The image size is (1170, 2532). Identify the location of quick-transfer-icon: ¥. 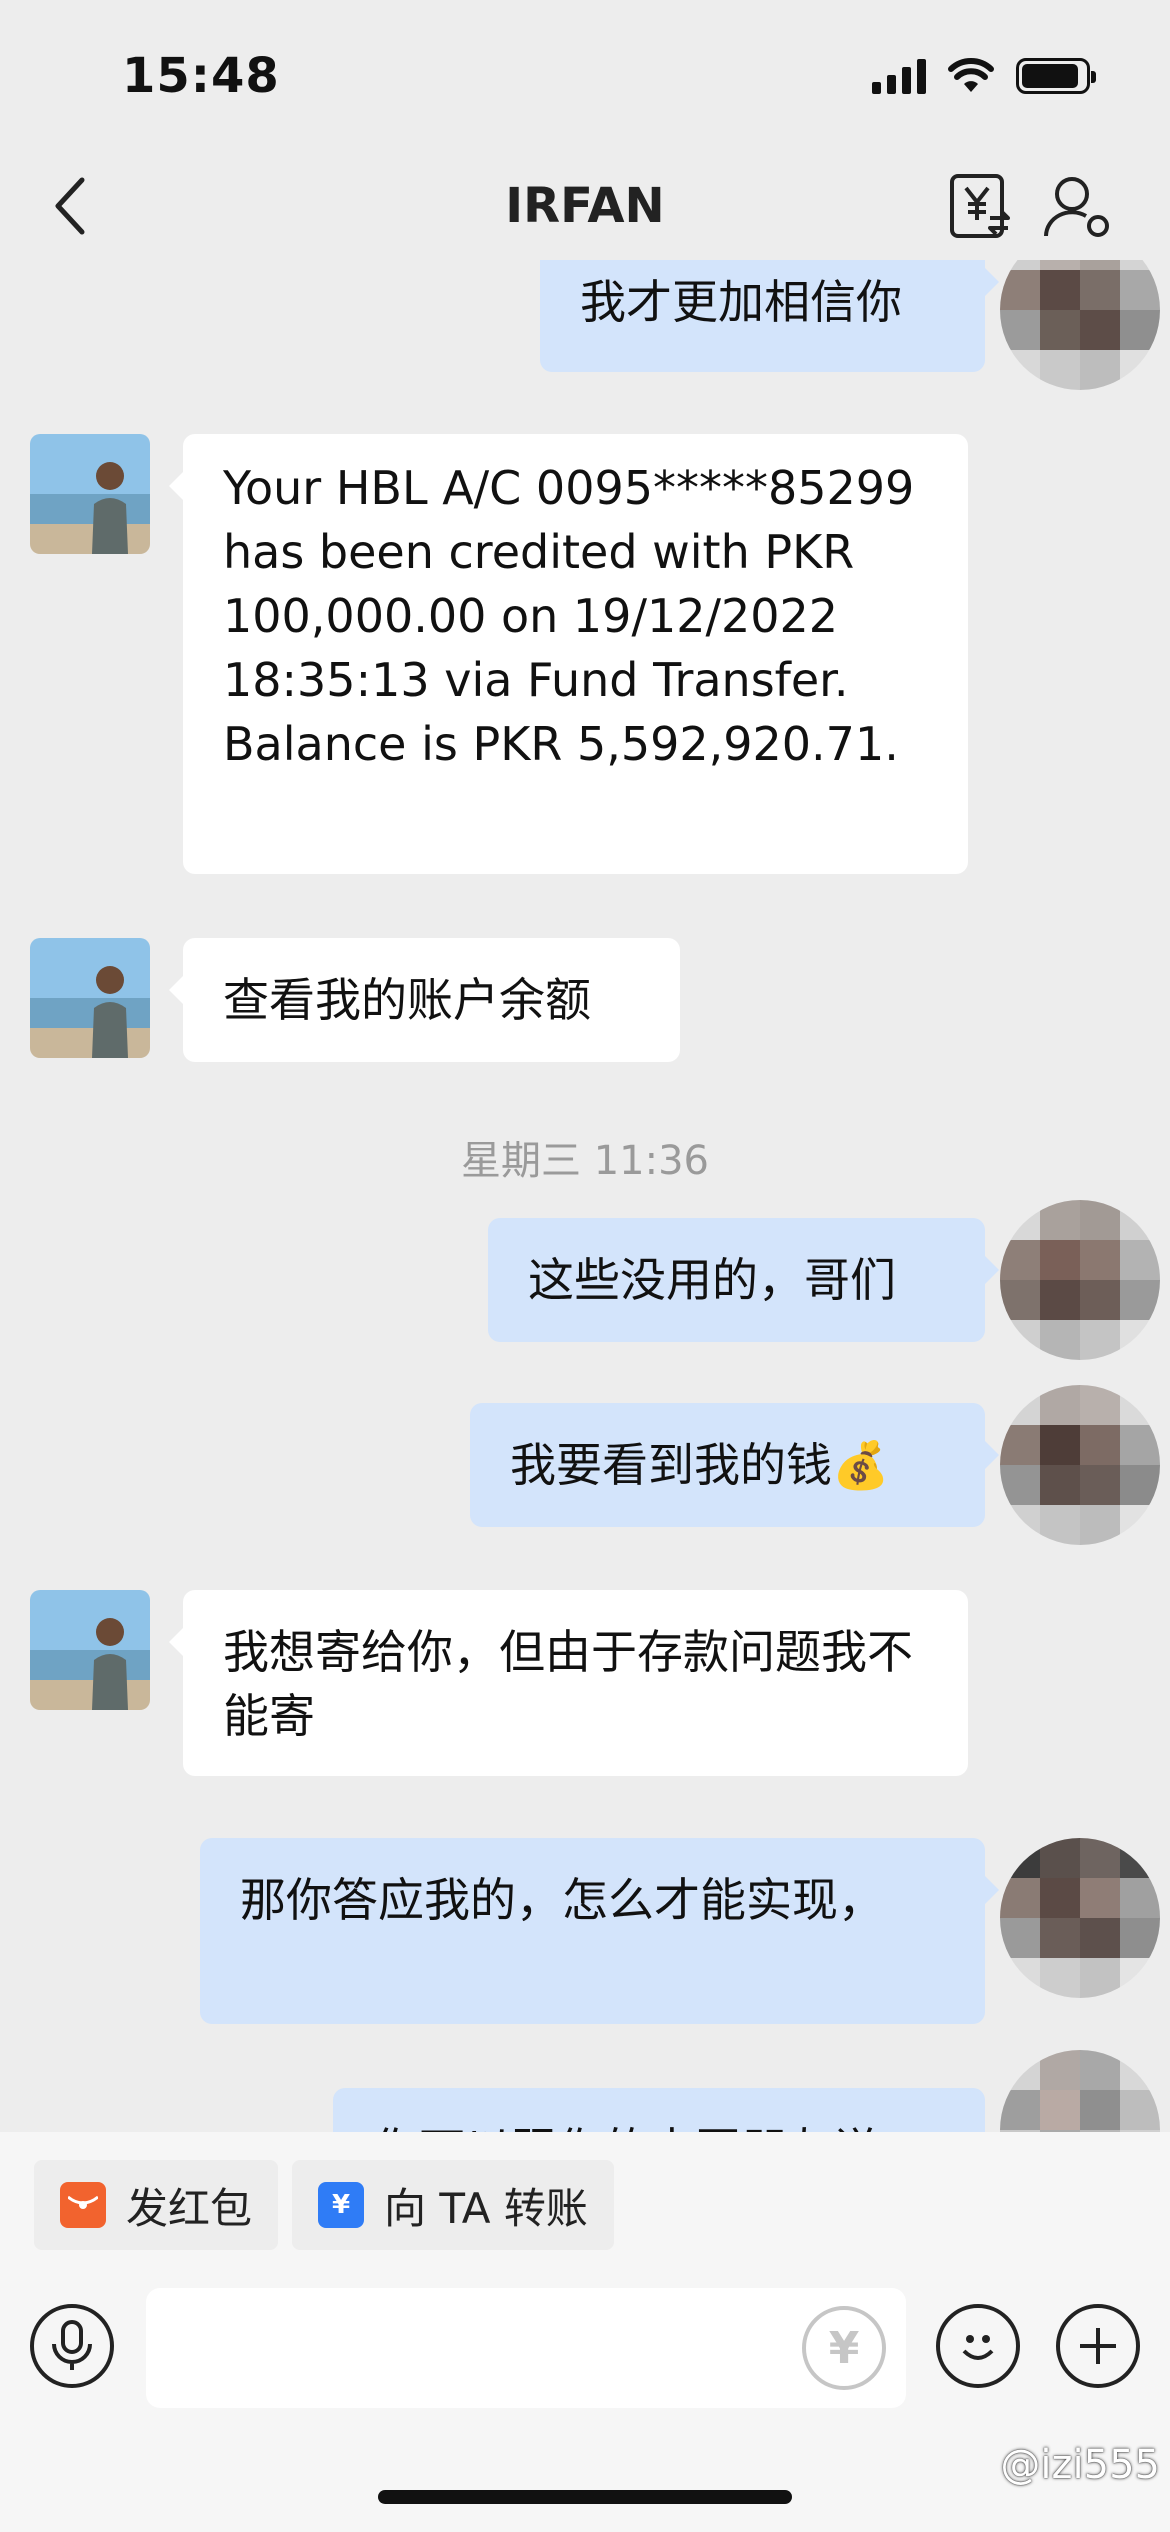
(844, 2348).